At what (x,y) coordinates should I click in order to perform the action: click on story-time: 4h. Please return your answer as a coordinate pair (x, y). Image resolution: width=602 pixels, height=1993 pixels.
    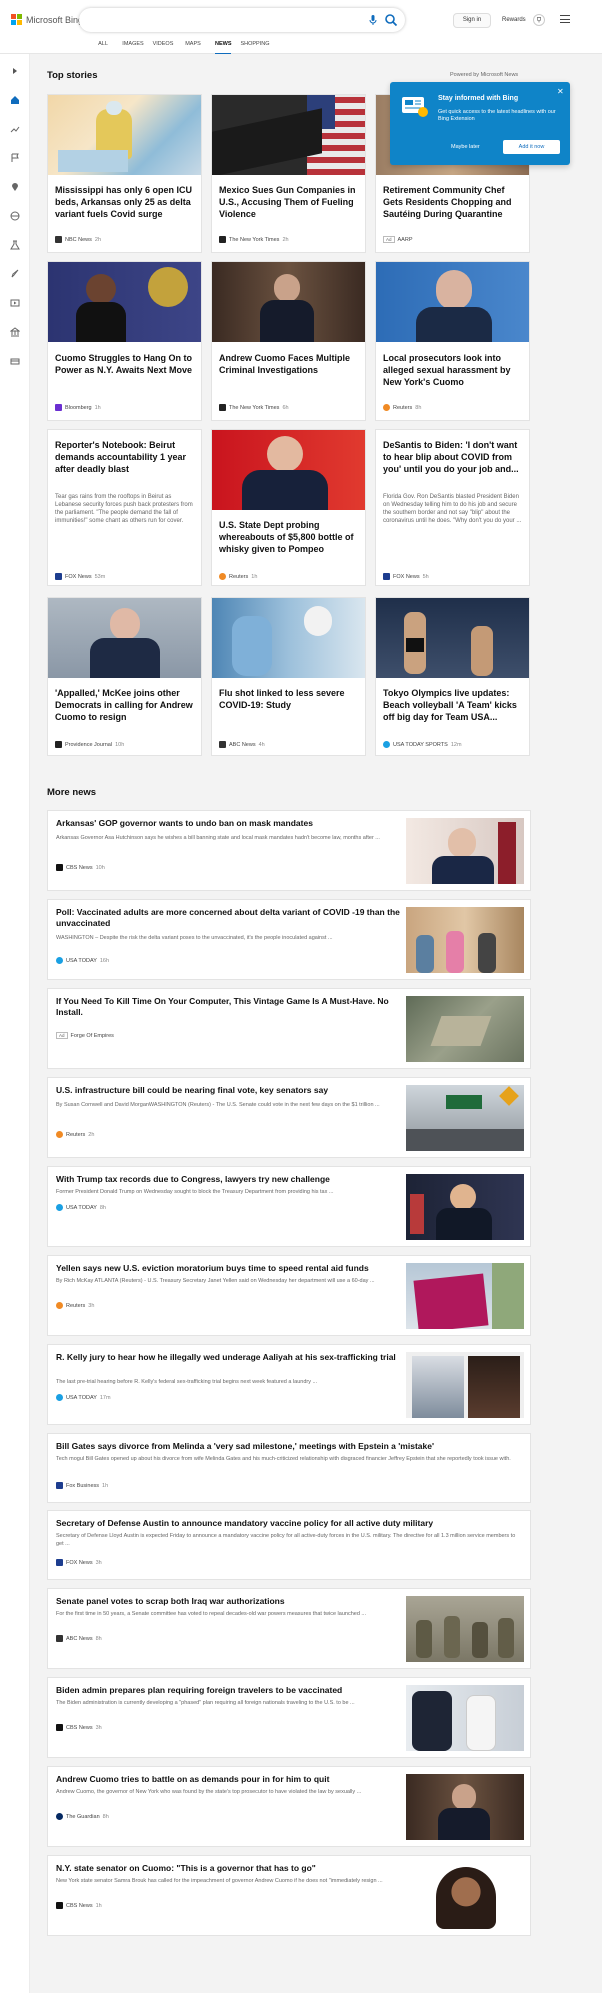
    Looking at the image, I should click on (261, 744).